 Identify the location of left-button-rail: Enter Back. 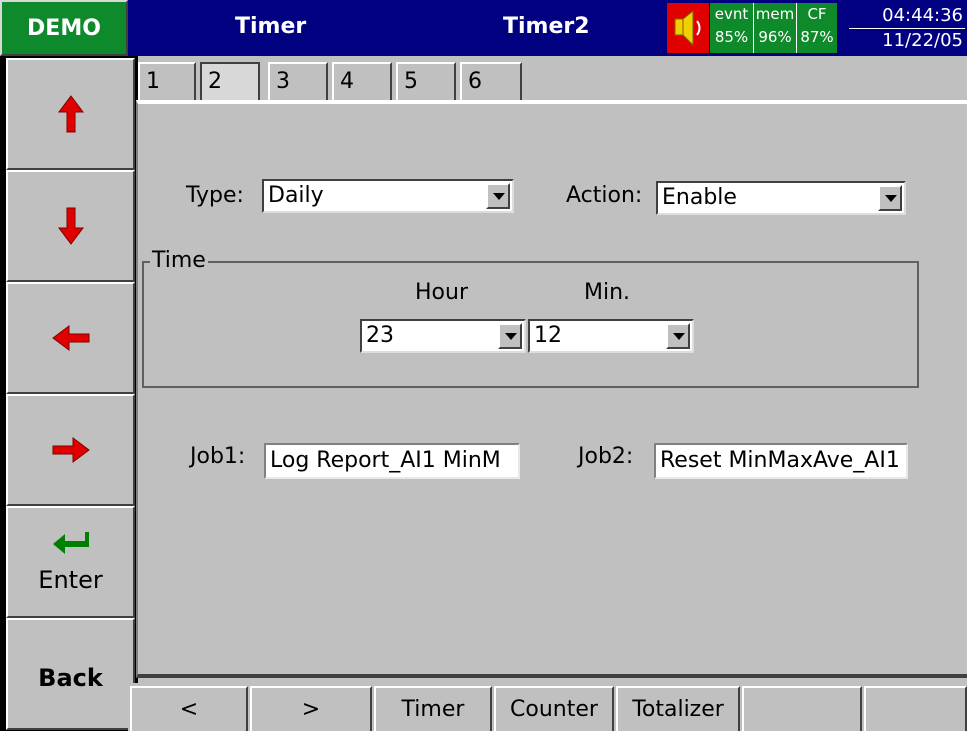
(69, 393).